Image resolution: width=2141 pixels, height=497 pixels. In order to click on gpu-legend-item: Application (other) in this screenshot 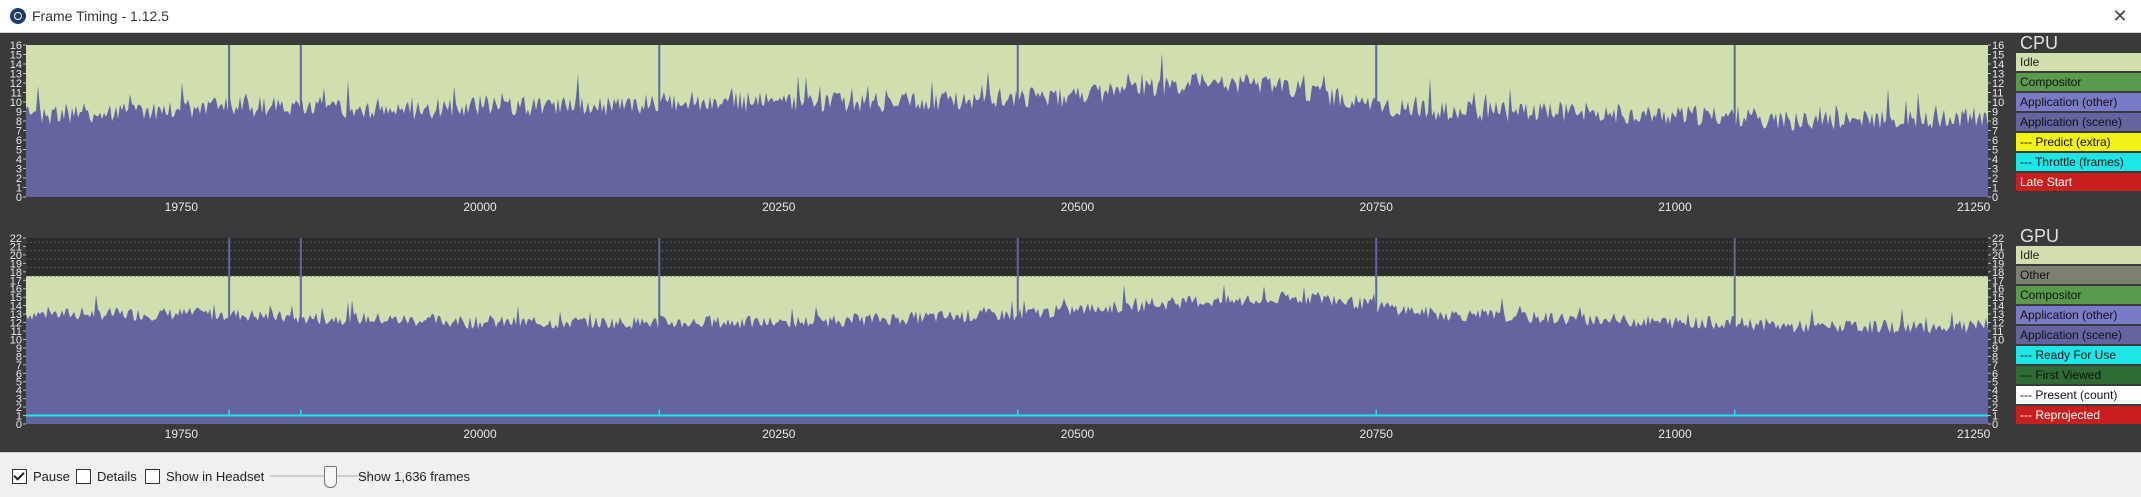, I will do `click(2078, 315)`.